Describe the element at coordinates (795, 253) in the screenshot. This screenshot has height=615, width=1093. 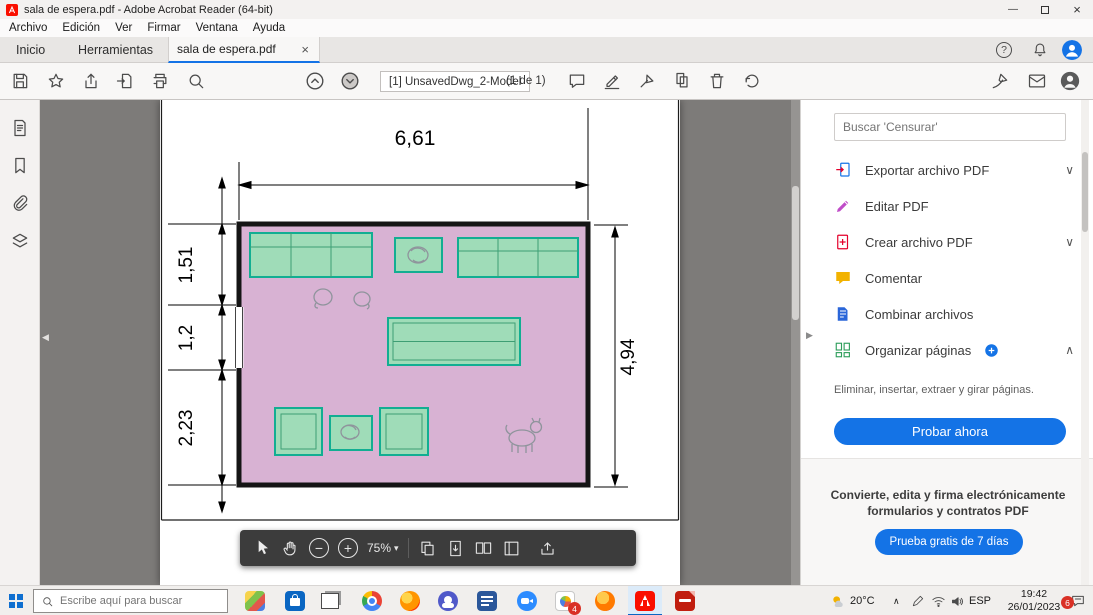
I see `scrollbar-thumb` at that location.